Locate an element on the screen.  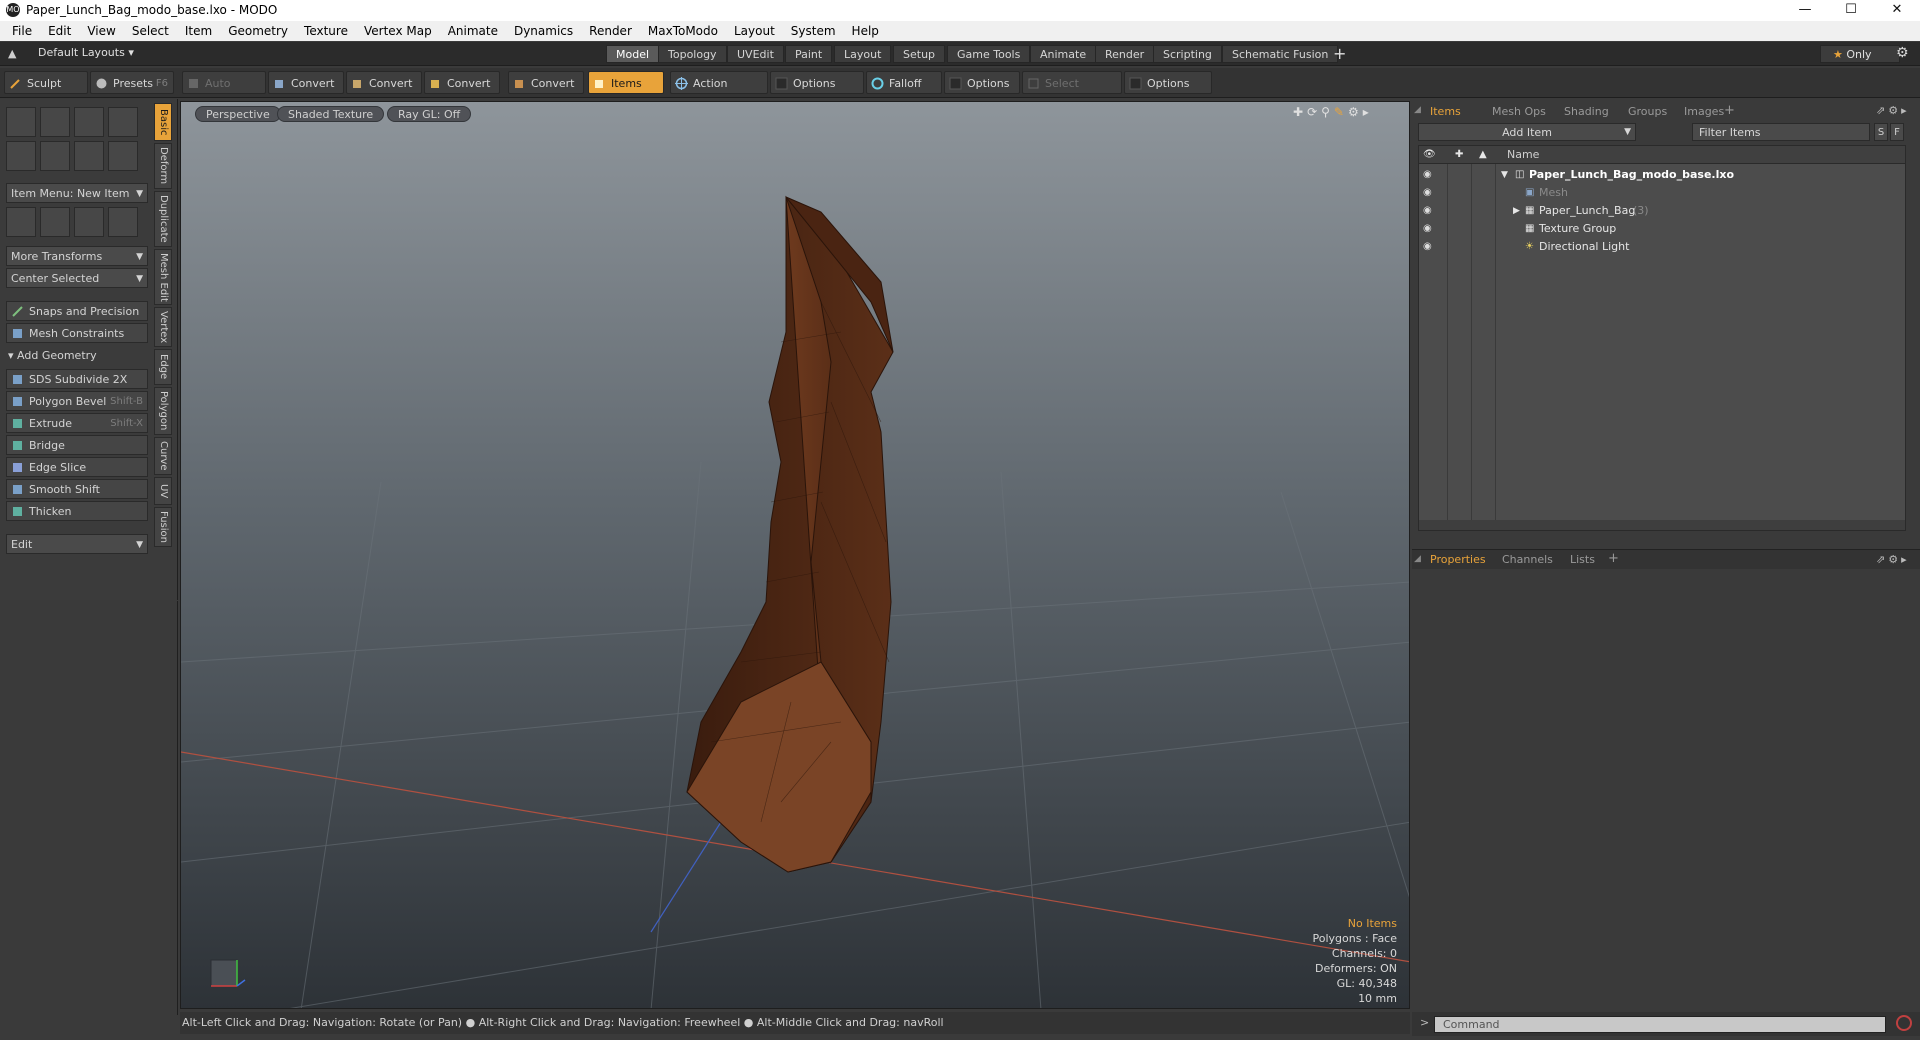
menu-vertex-map: Vertex Map is located at coordinates (398, 31).